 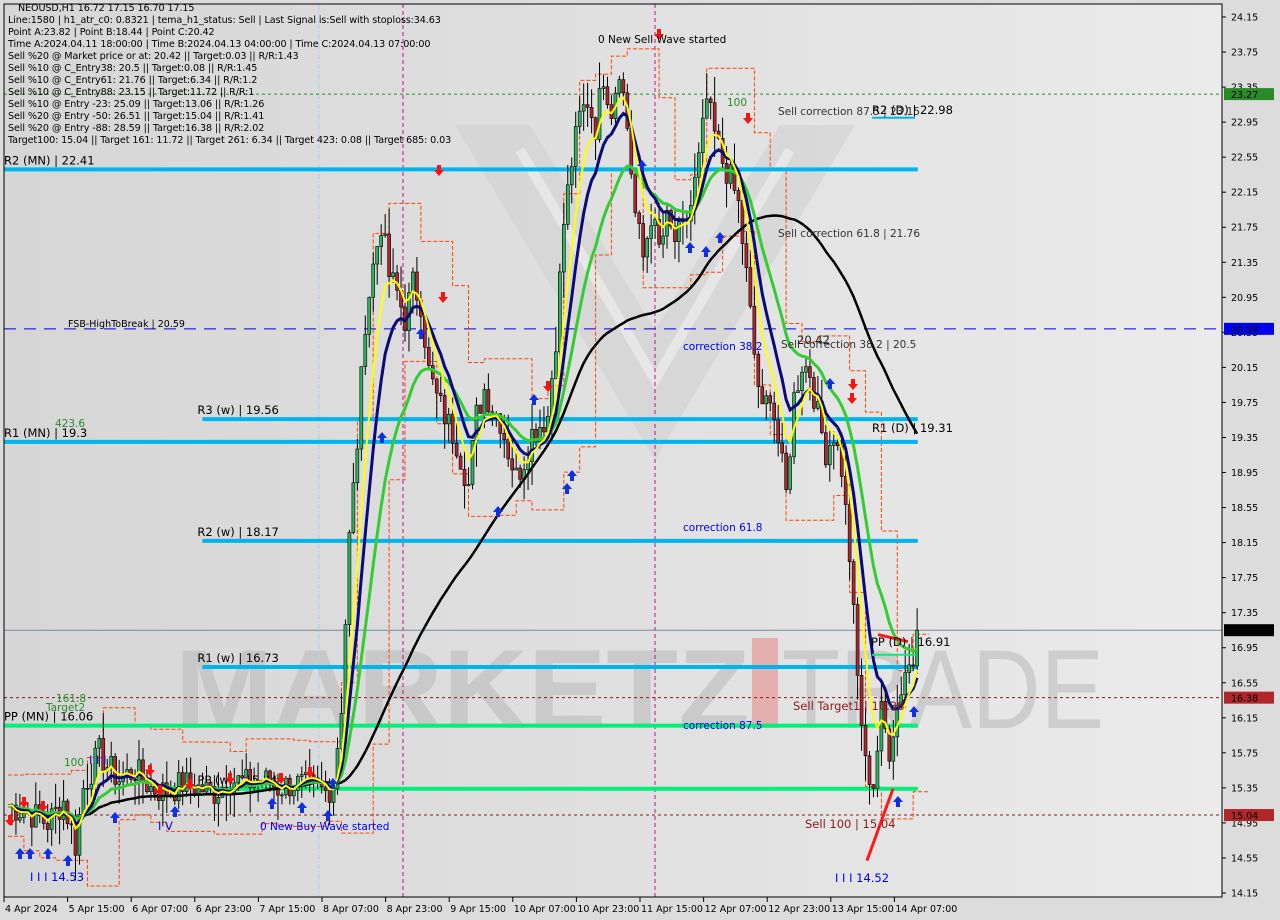 What do you see at coordinates (49, 160) in the screenshot?
I see `pivot-level-label: R2 (MN) | 22.41` at bounding box center [49, 160].